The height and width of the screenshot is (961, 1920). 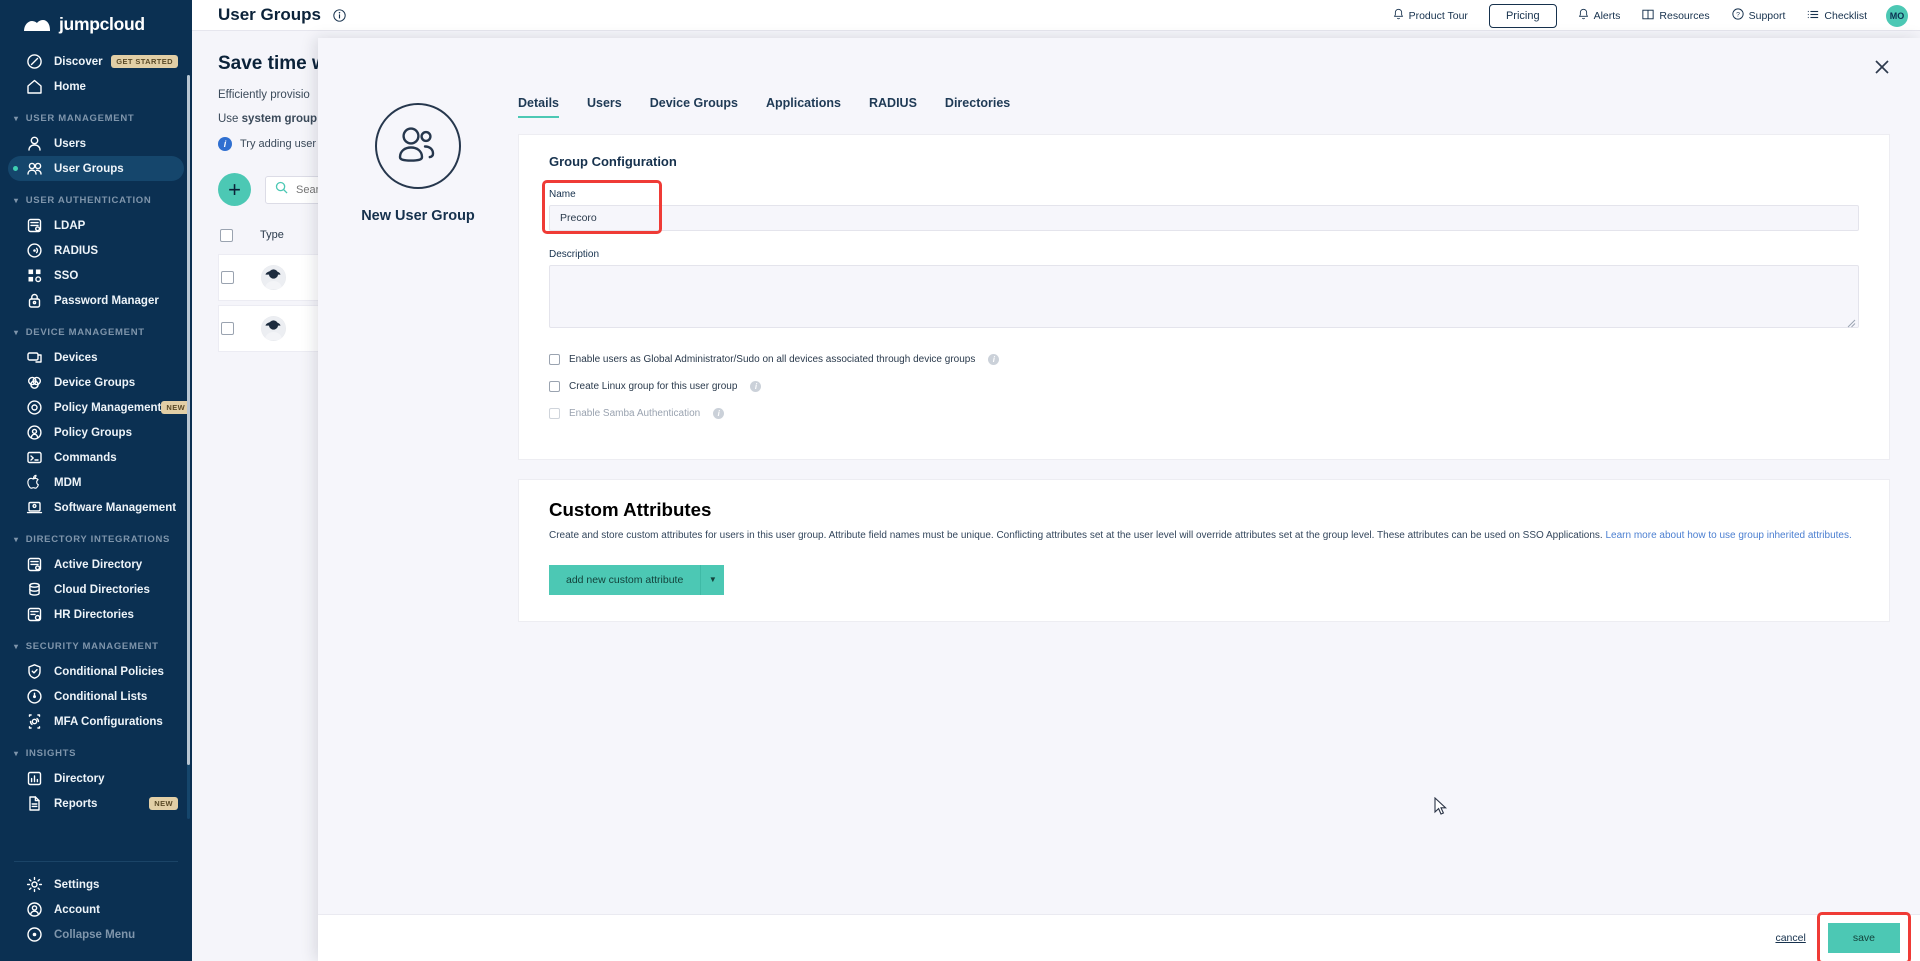 What do you see at coordinates (96, 671) in the screenshot?
I see `sidebar-item-conditional-policies: Conditional Policies` at bounding box center [96, 671].